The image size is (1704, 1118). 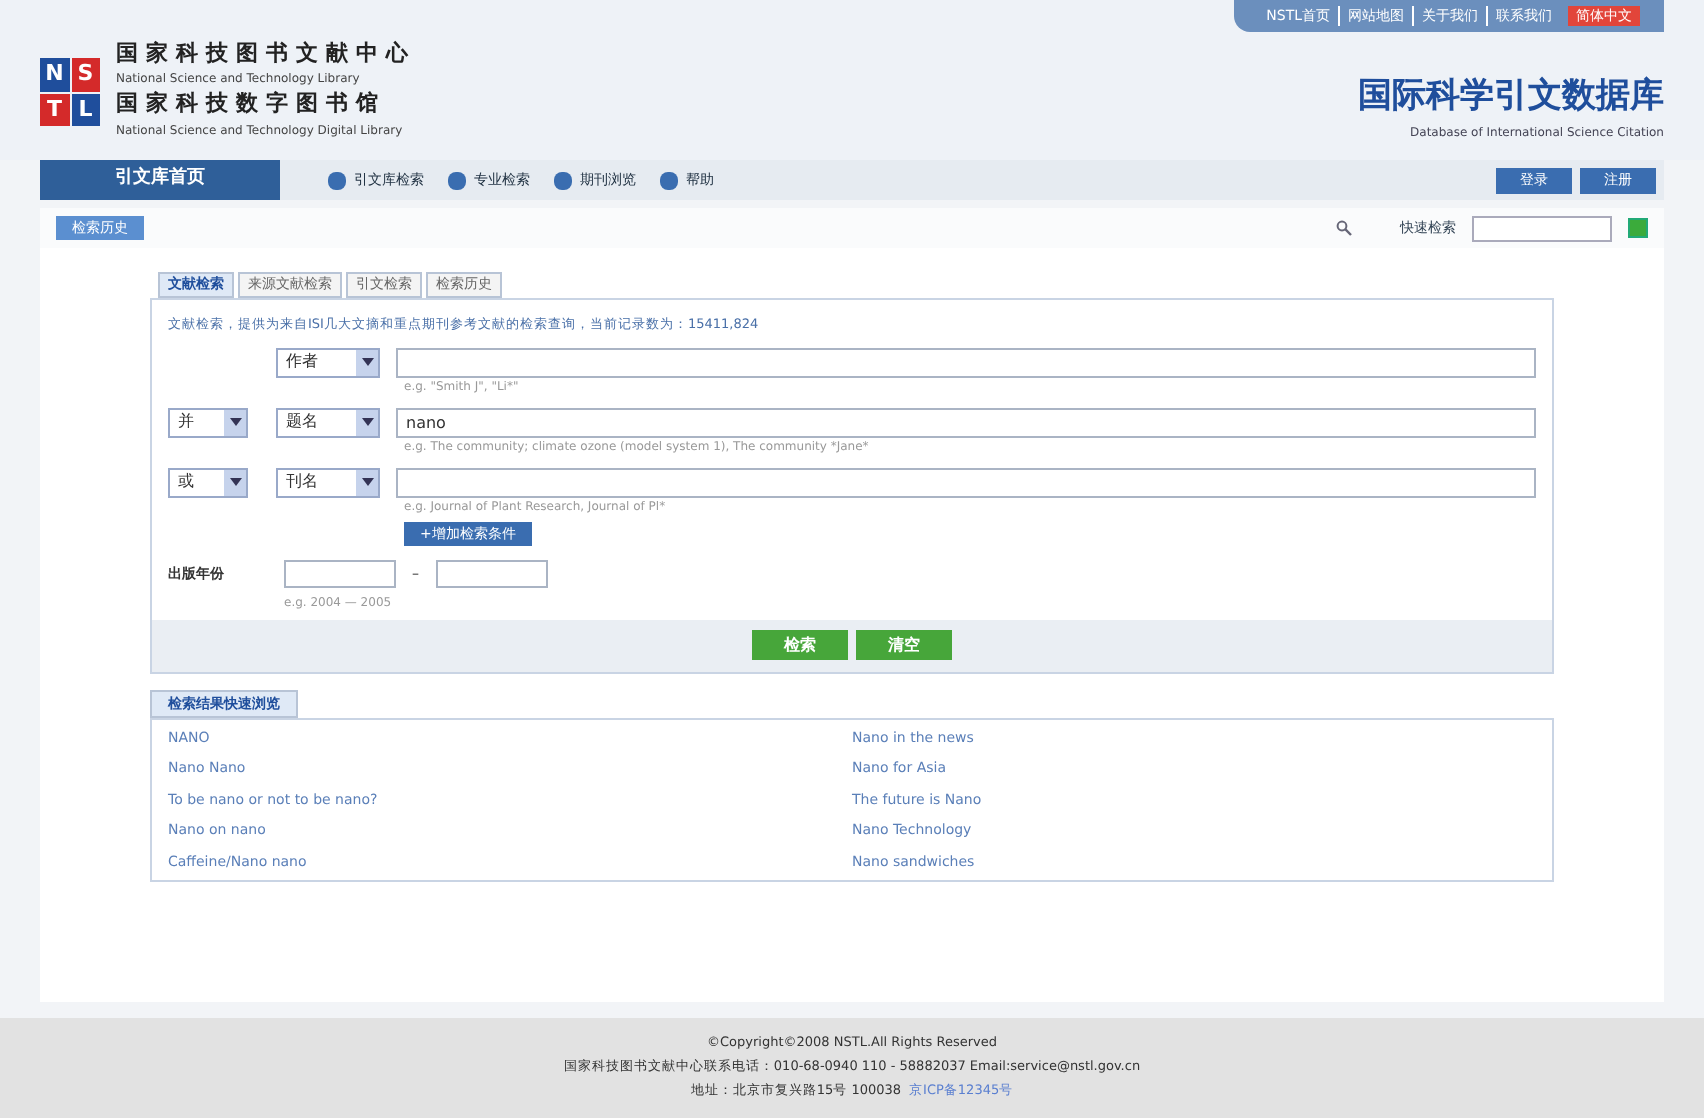 What do you see at coordinates (800, 645) in the screenshot?
I see `action-button: 检索` at bounding box center [800, 645].